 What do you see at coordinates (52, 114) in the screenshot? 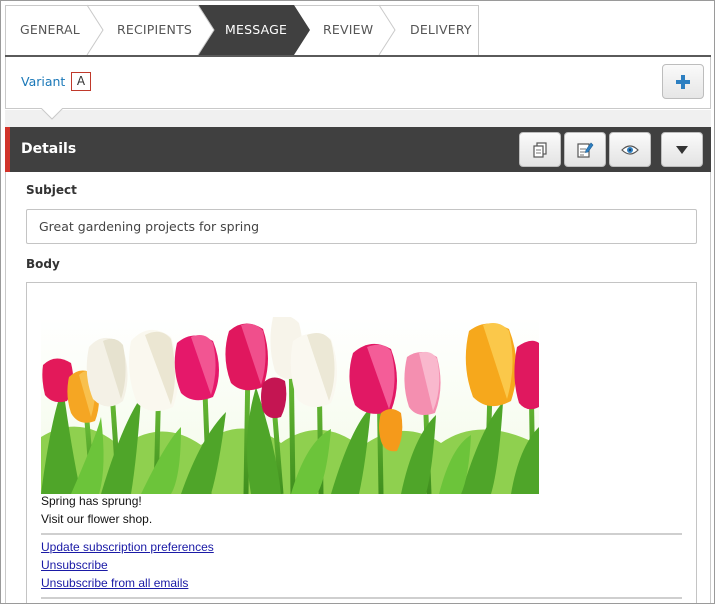
I see `variant-pointer` at bounding box center [52, 114].